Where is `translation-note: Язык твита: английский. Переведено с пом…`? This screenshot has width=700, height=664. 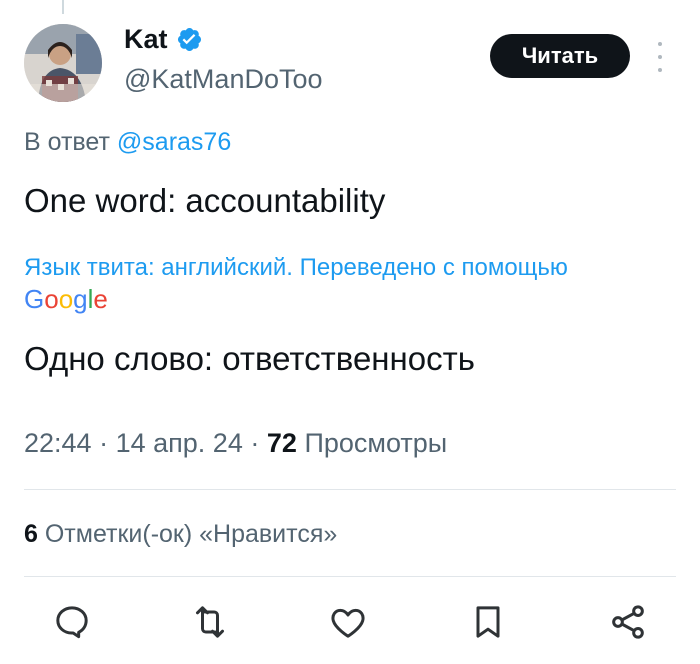
translation-note: Язык твита: английский. Переведено с пом… is located at coordinates (349, 268).